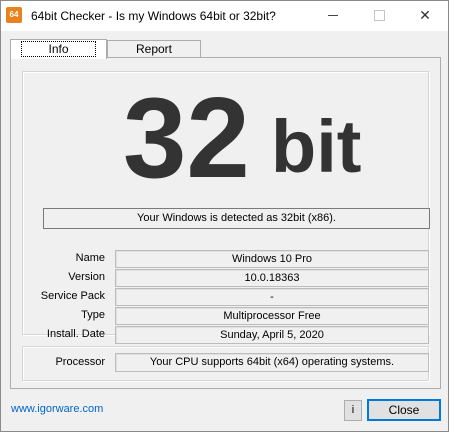  I want to click on bitness-unit: bit, so click(316, 146).